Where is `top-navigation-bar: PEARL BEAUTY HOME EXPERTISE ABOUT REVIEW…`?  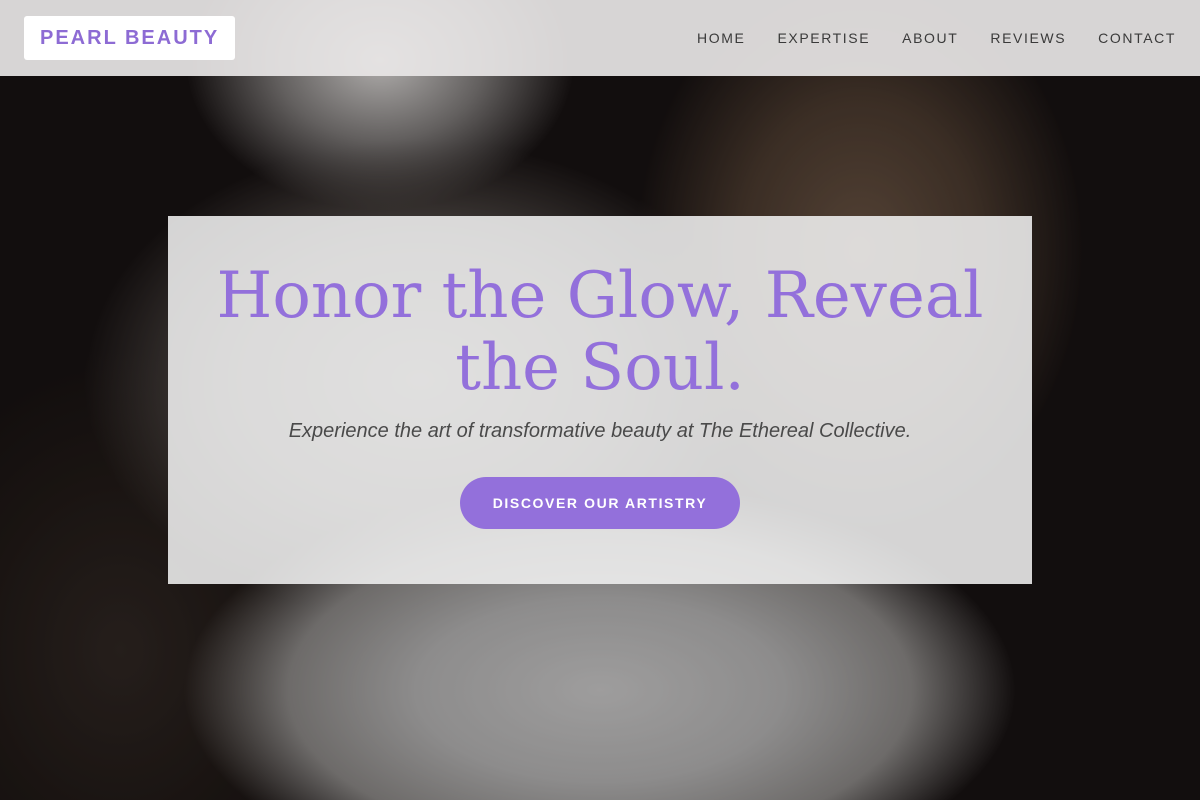
top-navigation-bar: PEARL BEAUTY HOME EXPERTISE ABOUT REVIEW… is located at coordinates (600, 38).